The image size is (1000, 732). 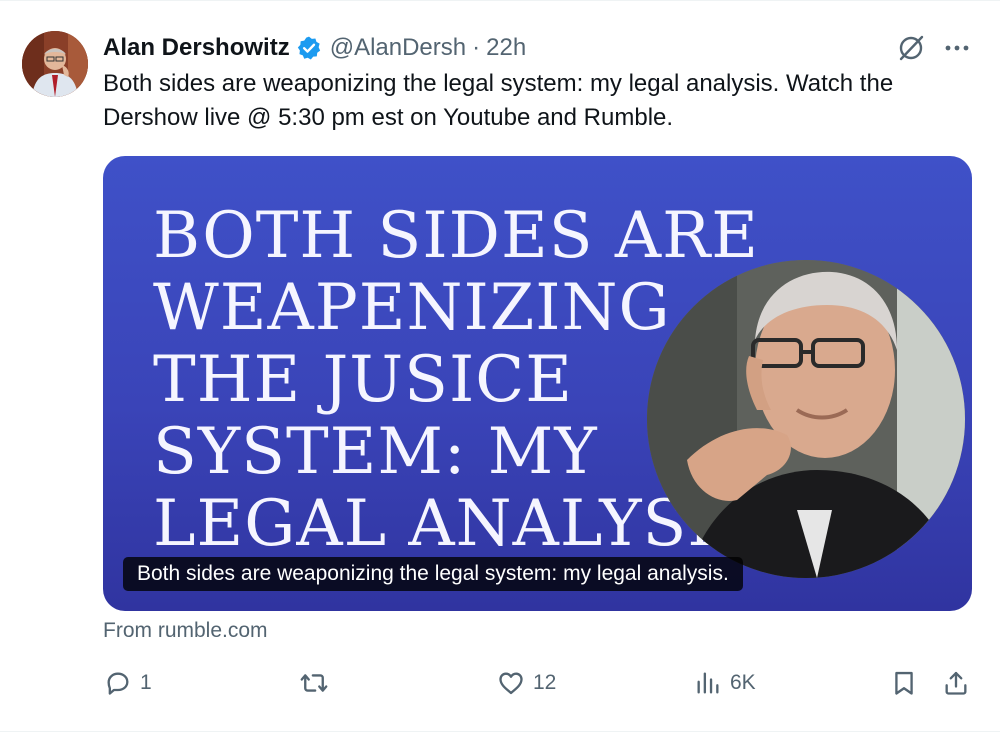 What do you see at coordinates (511, 683) in the screenshot?
I see `heart-icon` at bounding box center [511, 683].